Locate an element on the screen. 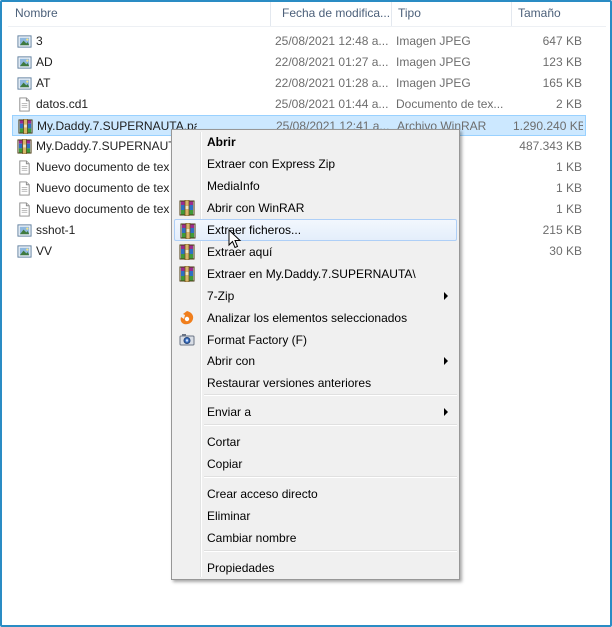  file-size: 30 KB is located at coordinates (565, 251).